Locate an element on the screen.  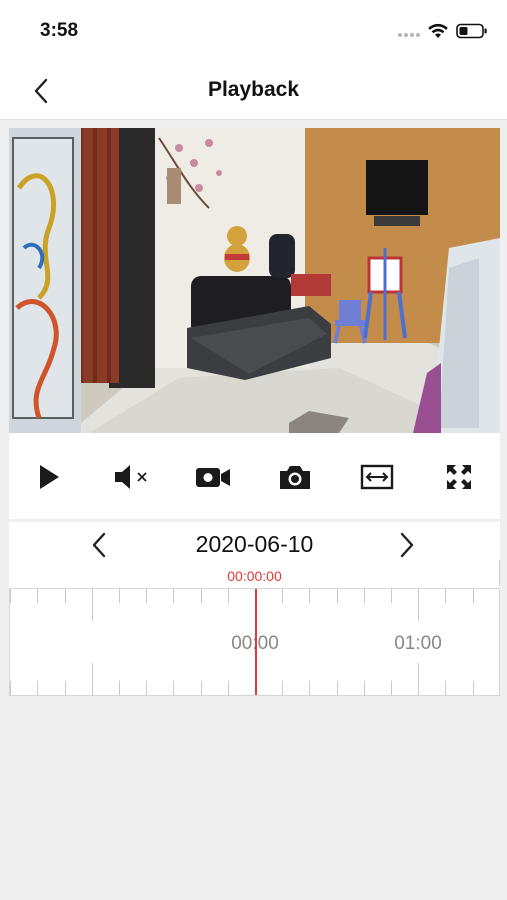
fit-width-icon is located at coordinates (377, 477).